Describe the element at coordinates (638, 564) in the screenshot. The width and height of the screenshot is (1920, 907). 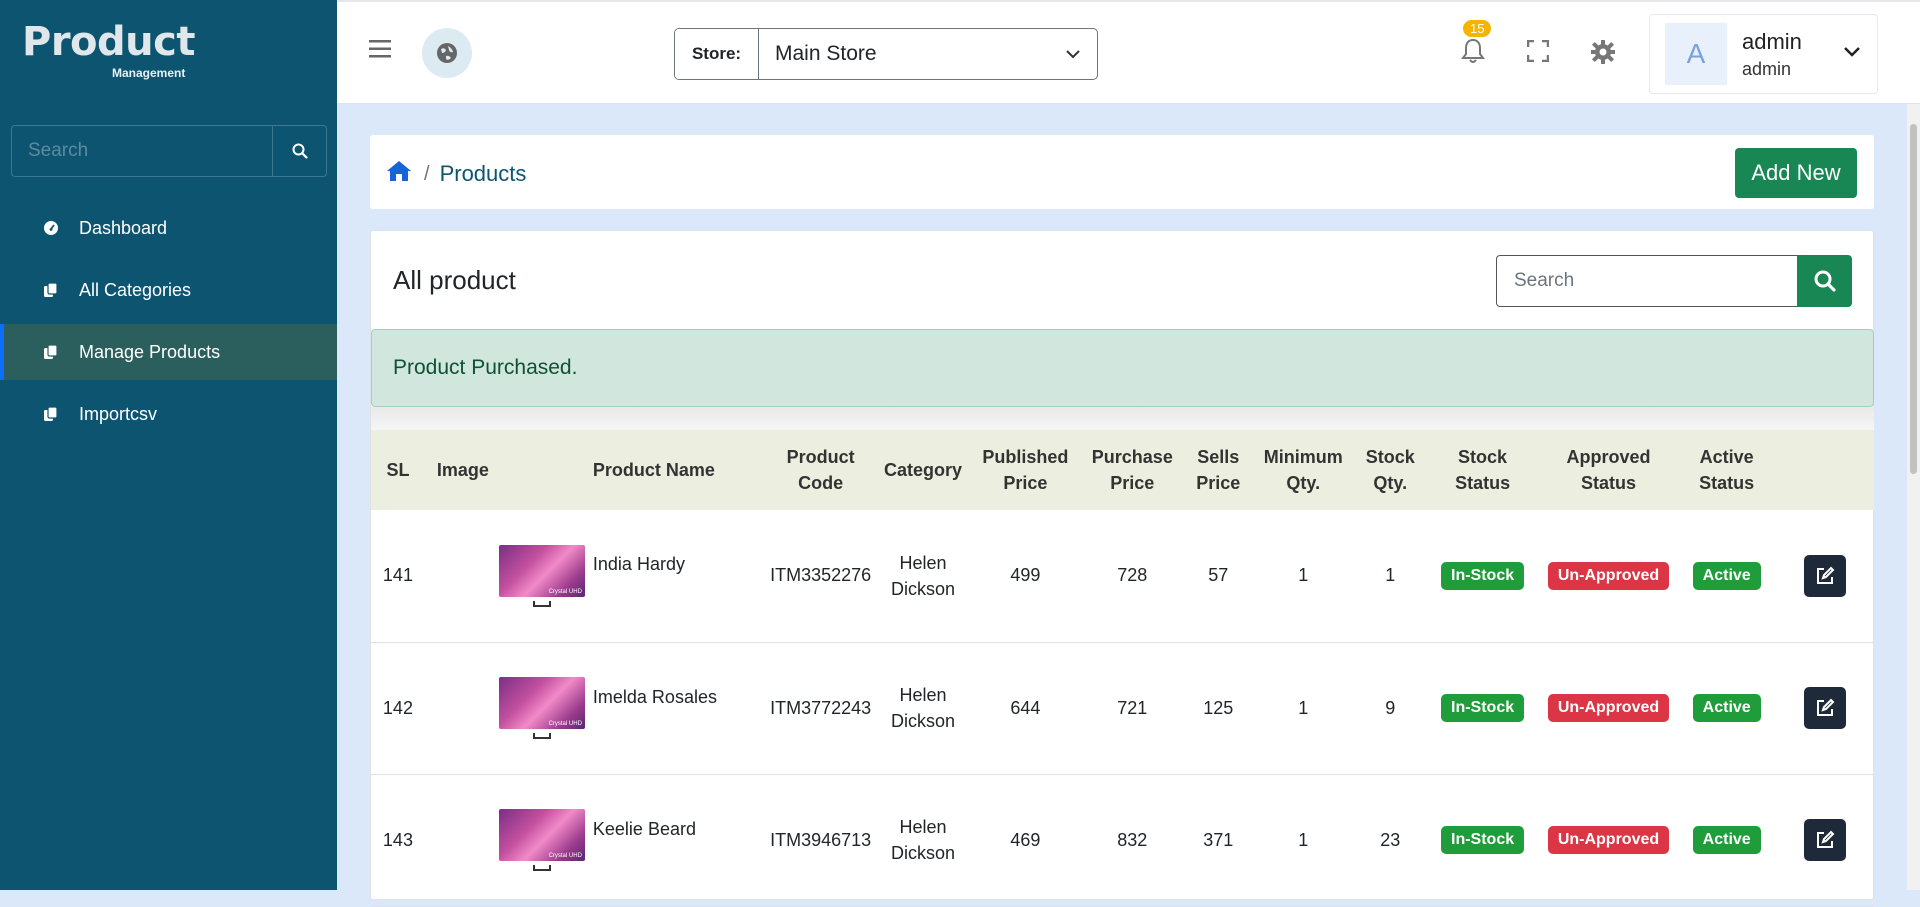
I see `cell-product-name: India Hardy` at that location.